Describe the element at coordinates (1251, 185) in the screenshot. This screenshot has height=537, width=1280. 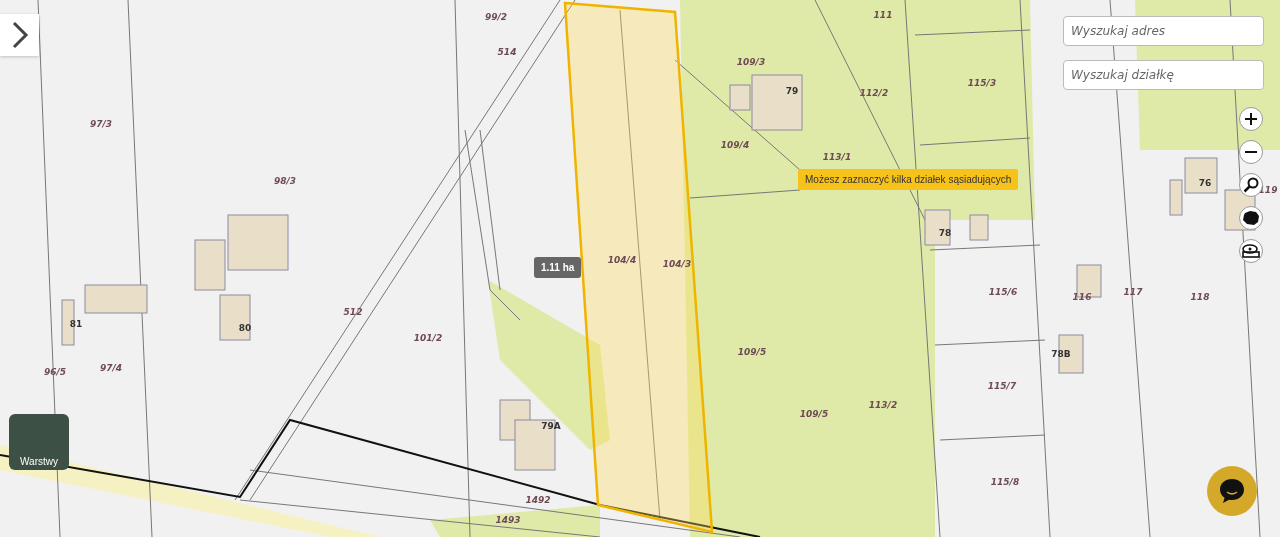
I see `search-icon` at that location.